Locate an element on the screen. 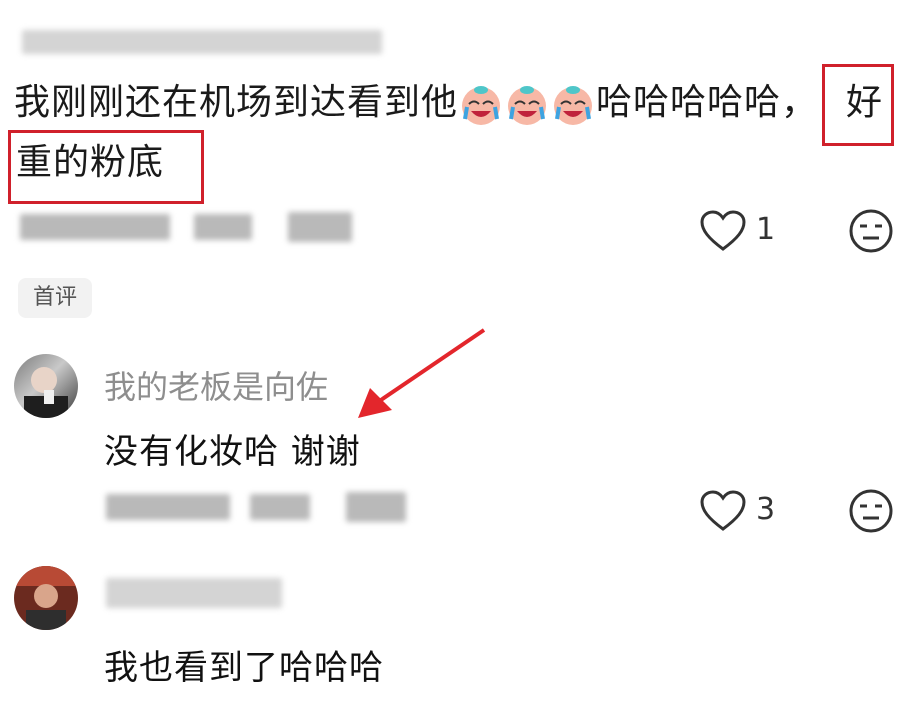 Image resolution: width=904 pixels, height=702 pixels. comment-text-line1: 我刚刚还在机场到达看到他 哈哈哈哈哈， is located at coordinates (416, 103).